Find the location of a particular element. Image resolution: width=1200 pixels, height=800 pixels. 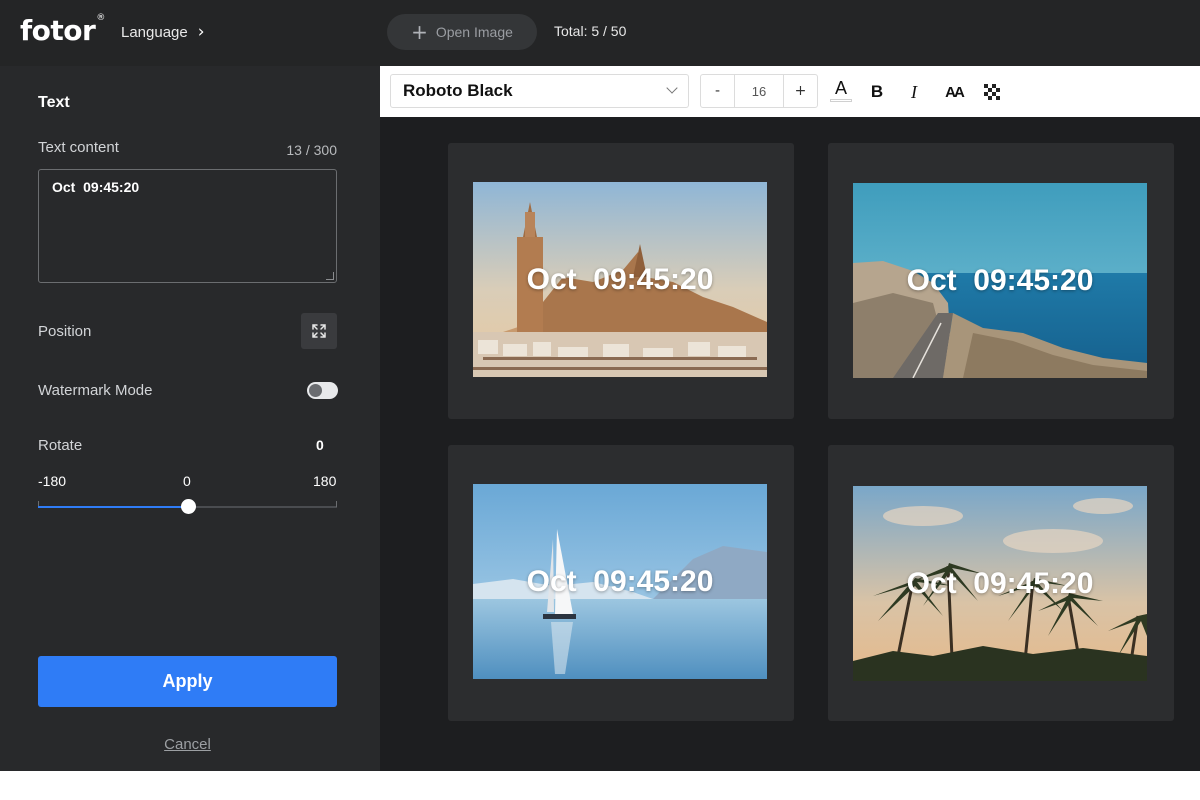

sailboat-photo is located at coordinates (620, 581).